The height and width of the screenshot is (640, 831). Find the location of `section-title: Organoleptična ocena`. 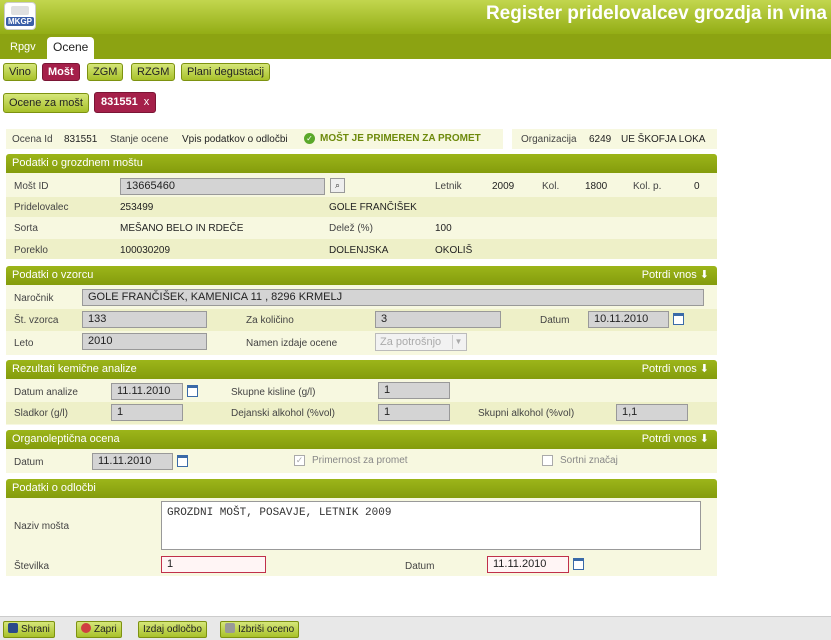

section-title: Organoleptična ocena is located at coordinates (66, 439).